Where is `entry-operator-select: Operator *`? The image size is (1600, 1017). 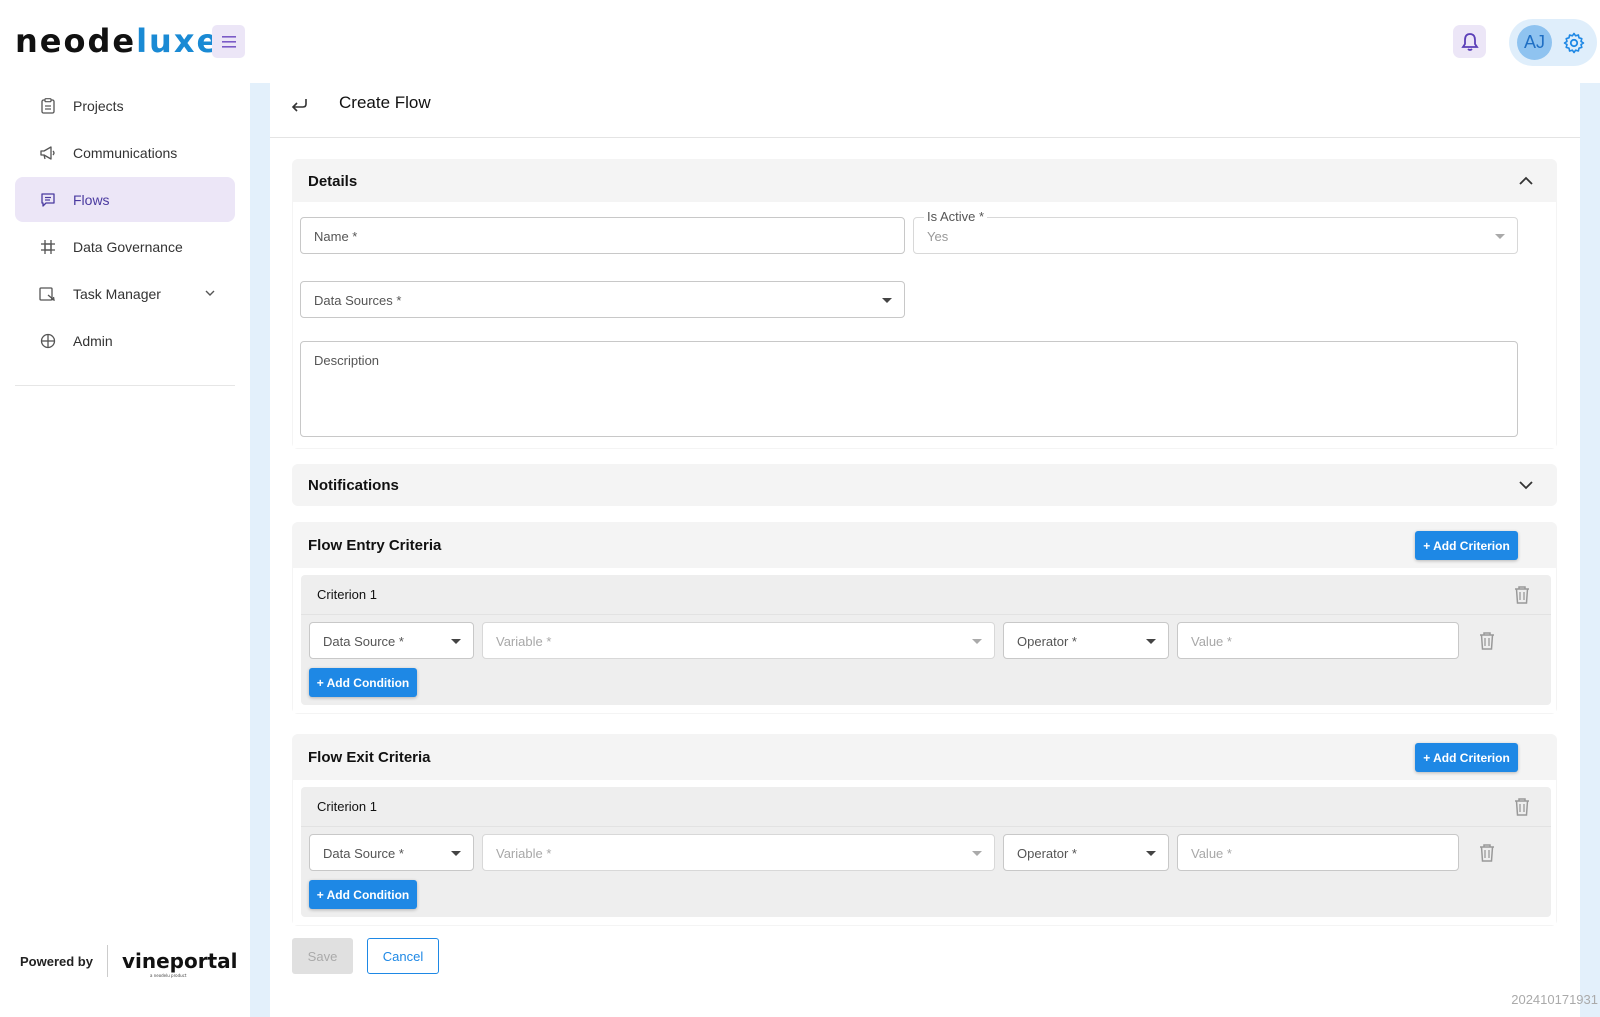
entry-operator-select: Operator * is located at coordinates (1086, 640).